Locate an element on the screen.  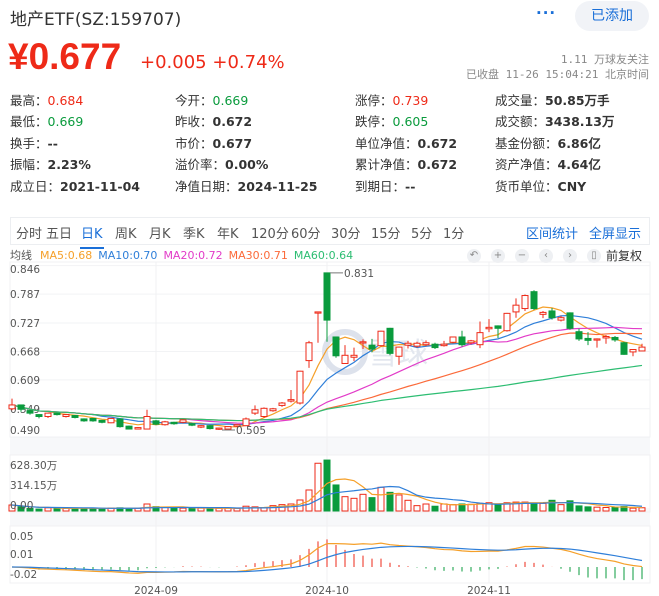
x-tick-label: 2024-11 is located at coordinates (489, 590).